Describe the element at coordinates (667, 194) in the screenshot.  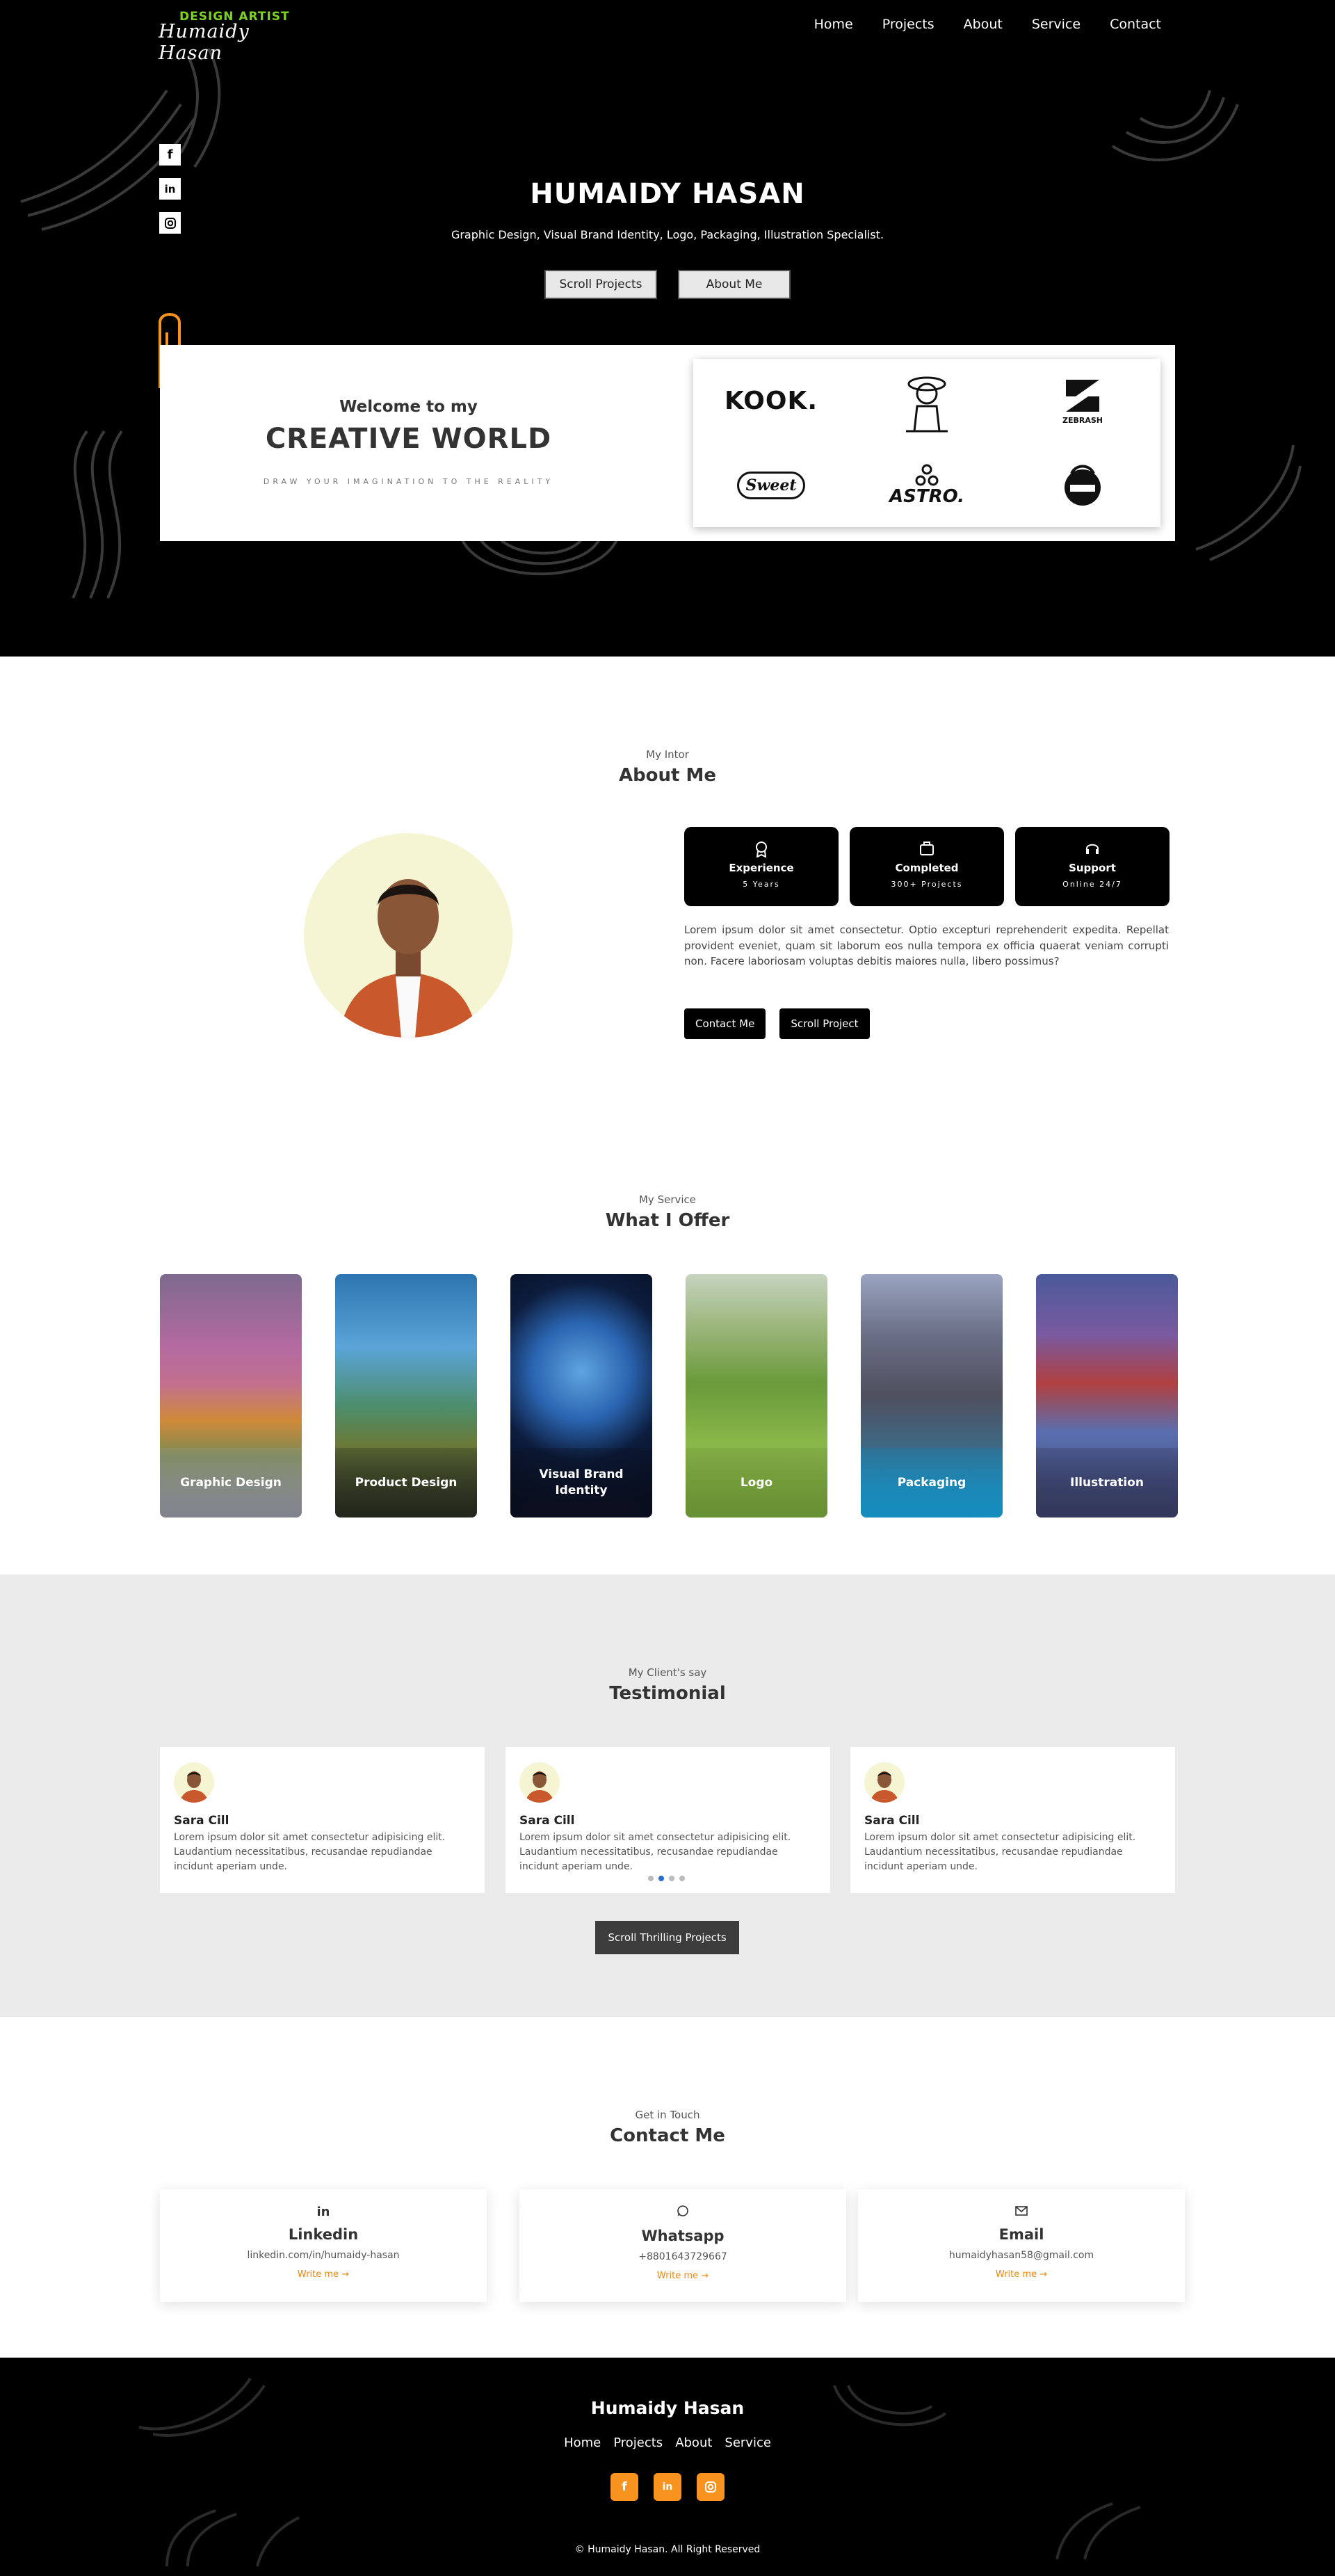
I see `hero-title: HUMAIDY HASAN` at that location.